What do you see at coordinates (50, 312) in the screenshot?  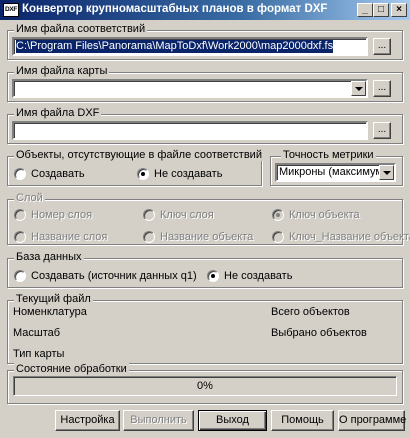 I see `nomenclature-label: Номенклатура` at bounding box center [50, 312].